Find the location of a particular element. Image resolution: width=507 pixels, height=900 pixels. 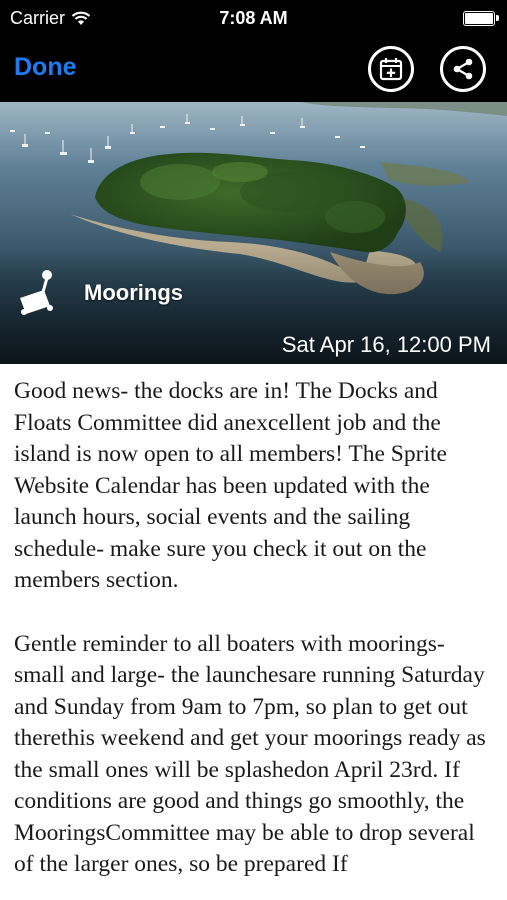

add-to-calendar-icon is located at coordinates (391, 69).